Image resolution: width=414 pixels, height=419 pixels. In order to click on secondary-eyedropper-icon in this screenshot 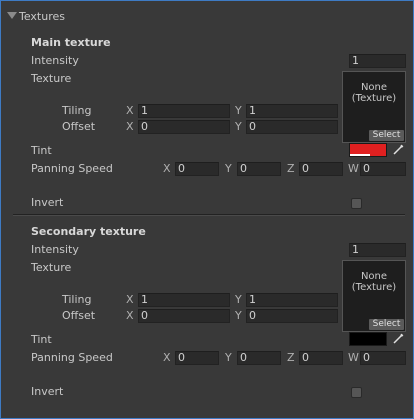, I will do `click(398, 339)`.